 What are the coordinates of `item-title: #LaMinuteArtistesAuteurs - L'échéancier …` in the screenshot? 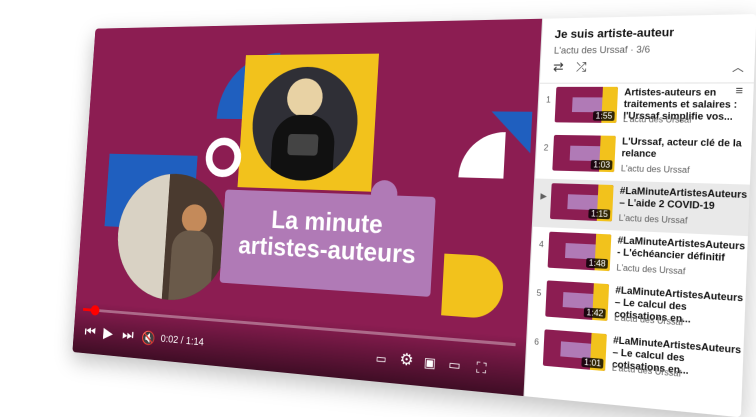 It's located at (679, 250).